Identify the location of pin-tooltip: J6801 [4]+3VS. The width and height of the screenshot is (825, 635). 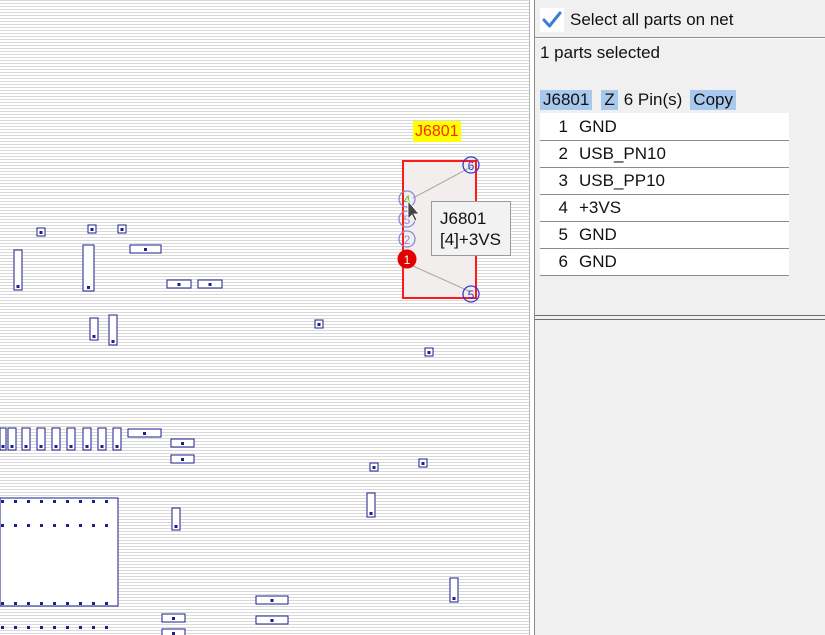
(471, 228).